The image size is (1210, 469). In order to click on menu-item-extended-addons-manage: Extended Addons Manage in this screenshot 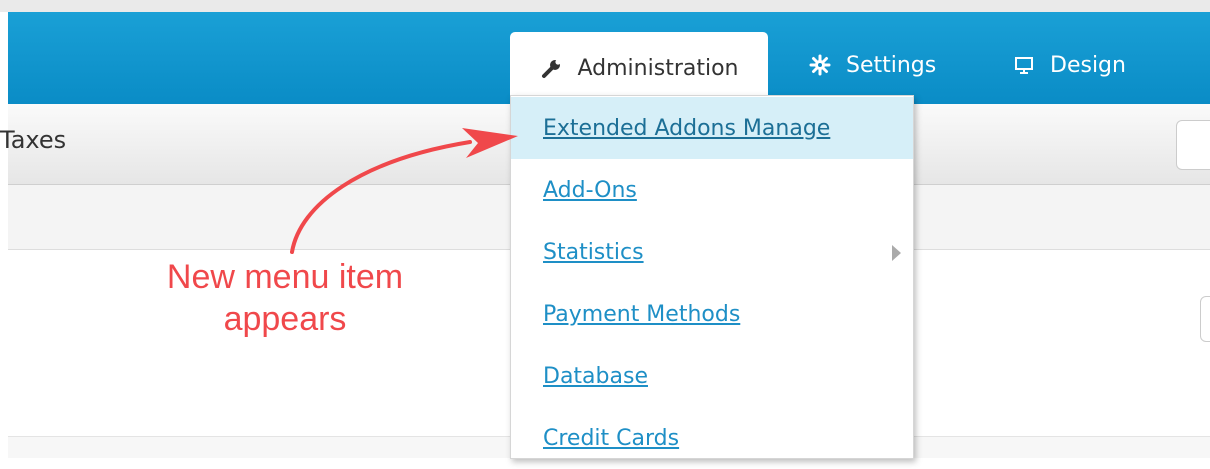, I will do `click(712, 128)`.